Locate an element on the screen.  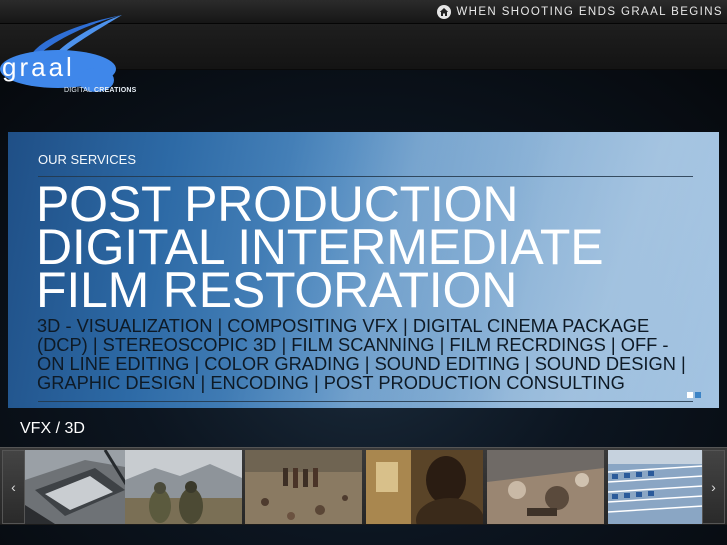
thumbnail-rubble is located at coordinates (545, 487).